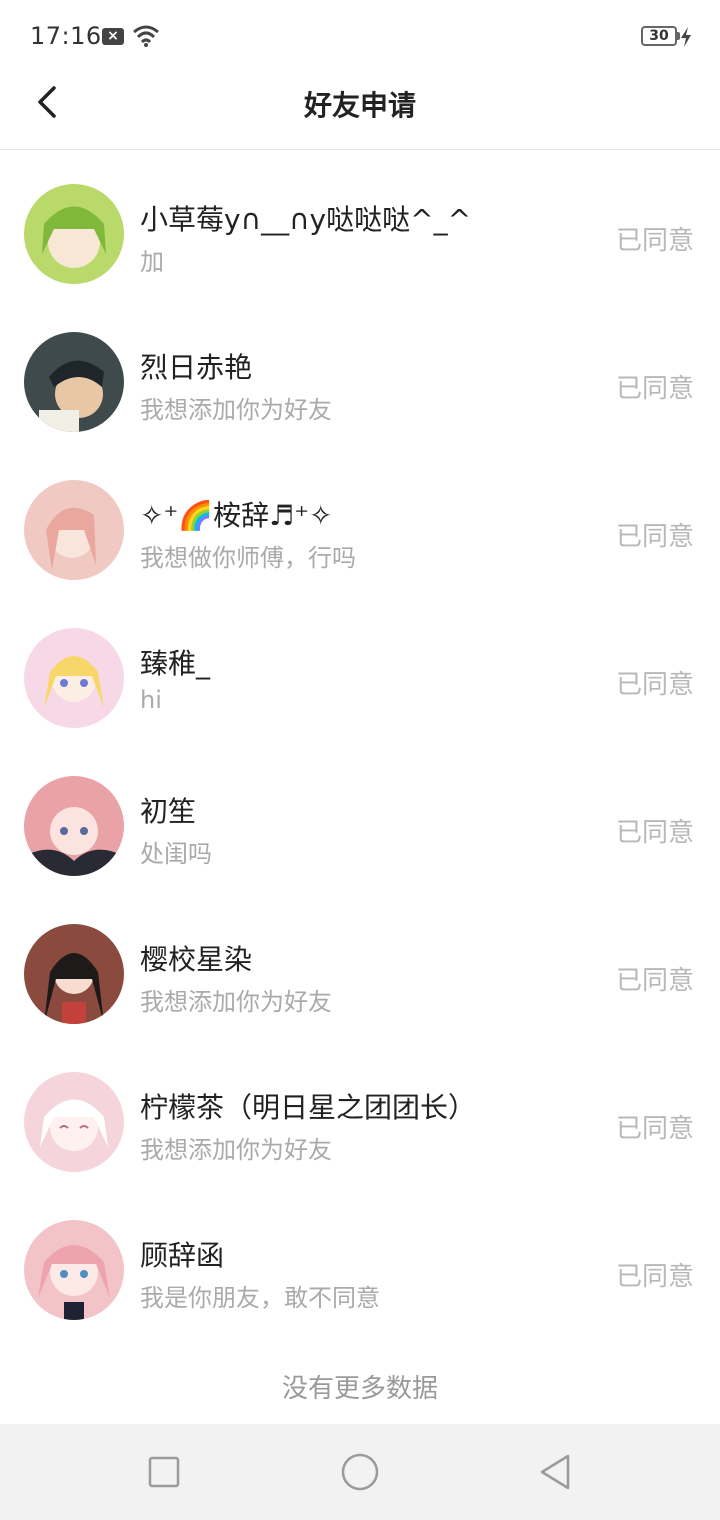 Image resolution: width=720 pixels, height=1520 pixels. Describe the element at coordinates (152, 262) in the screenshot. I see `request-message: 加` at that location.